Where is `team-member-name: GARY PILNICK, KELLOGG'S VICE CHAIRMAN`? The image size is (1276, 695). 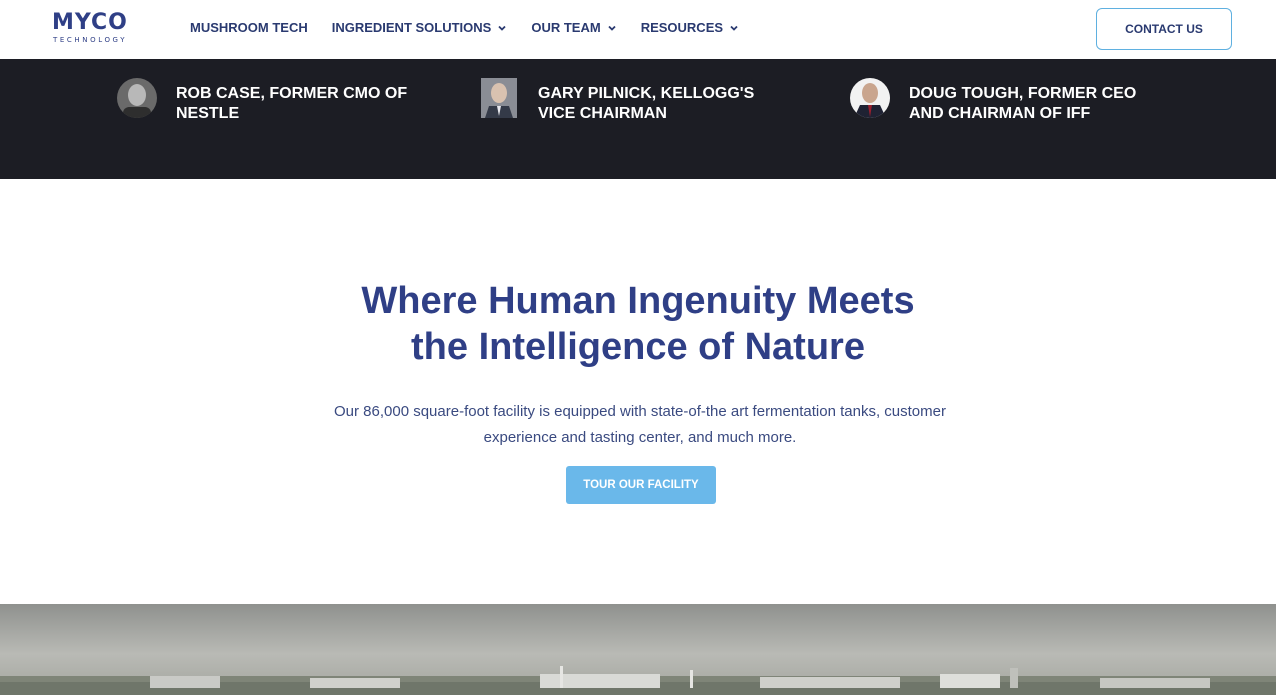 team-member-name: GARY PILNICK, KELLOGG'S VICE CHAIRMAN is located at coordinates (646, 103).